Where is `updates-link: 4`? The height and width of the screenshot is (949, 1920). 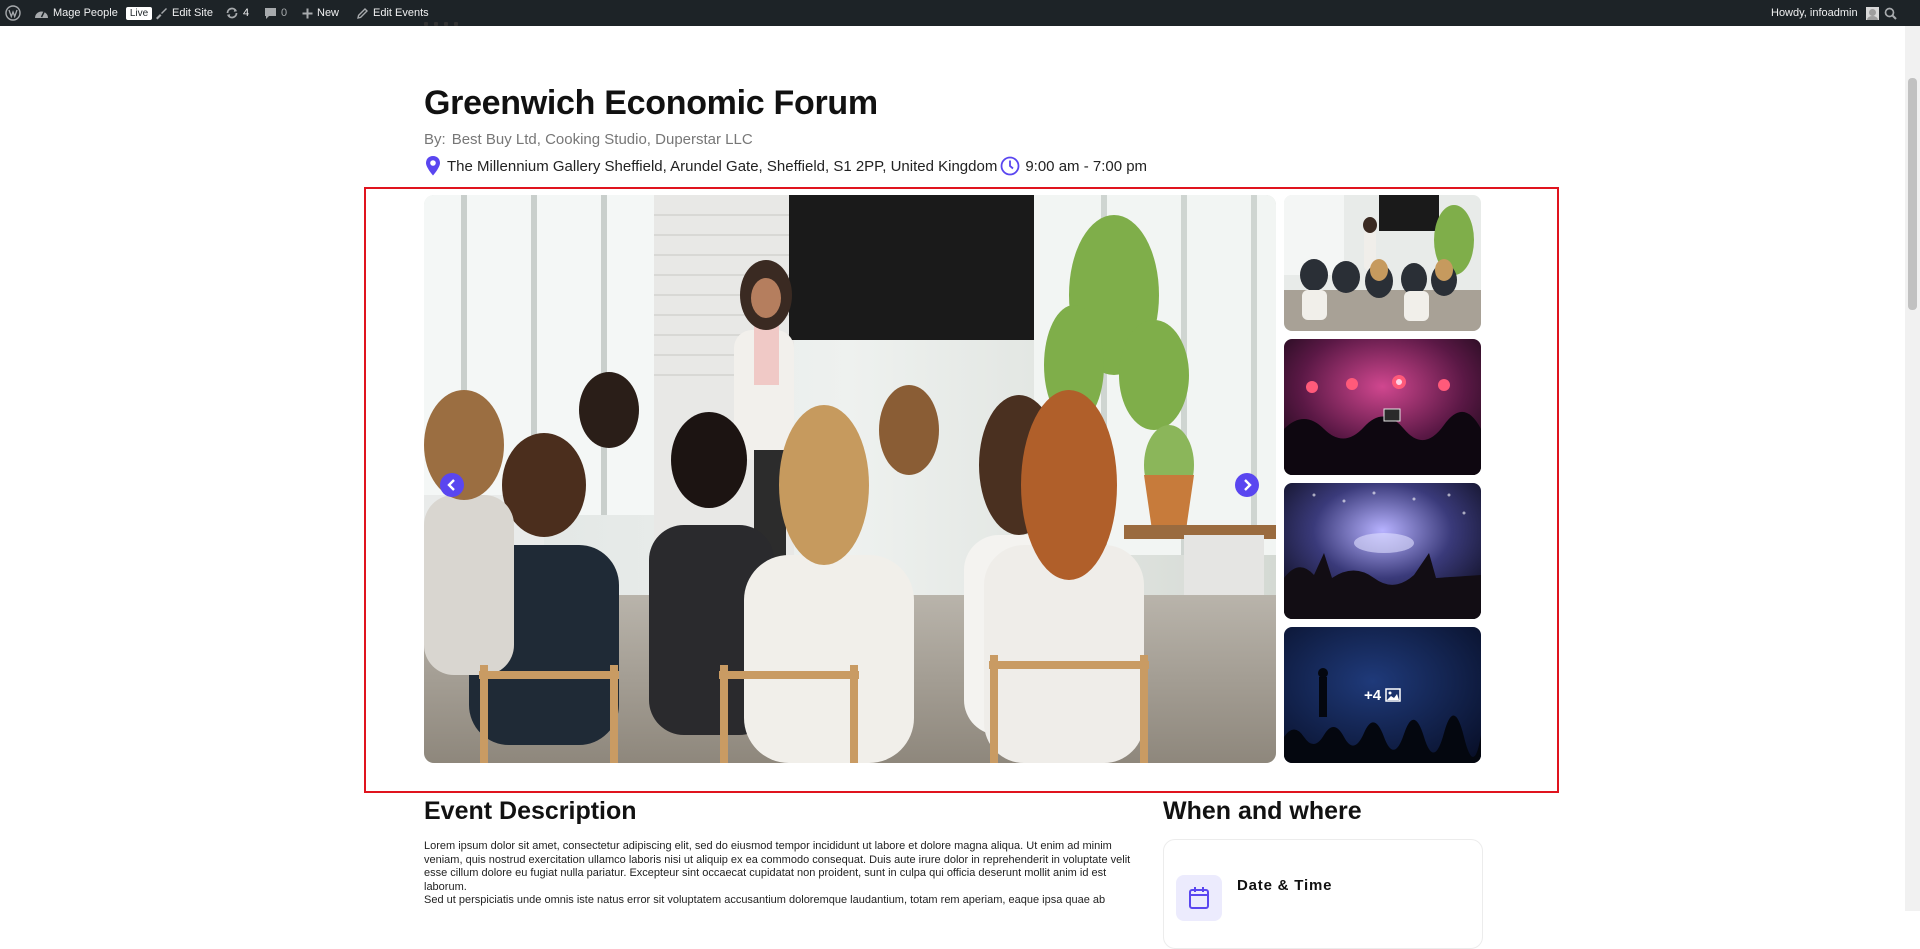
updates-link: 4 is located at coordinates (237, 13).